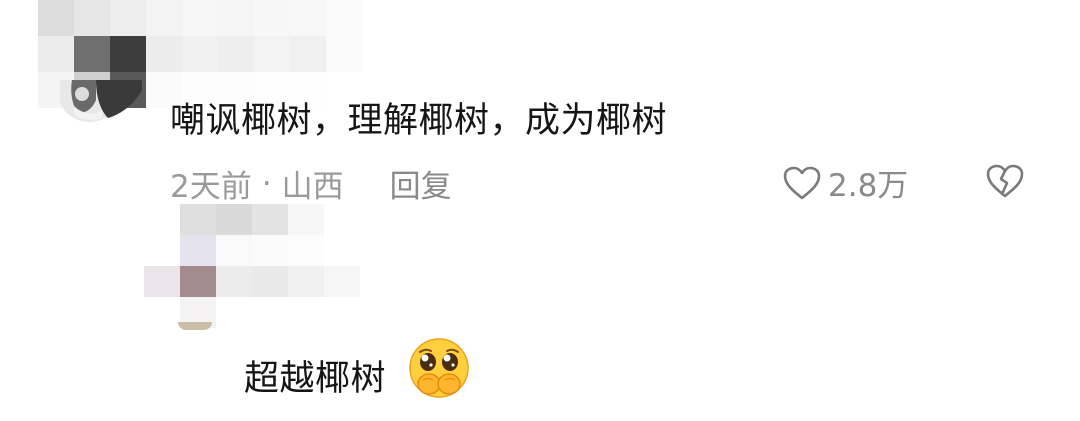 Image resolution: width=1080 pixels, height=421 pixels. Describe the element at coordinates (439, 368) in the screenshot. I see `pleading-face-emoji` at that location.